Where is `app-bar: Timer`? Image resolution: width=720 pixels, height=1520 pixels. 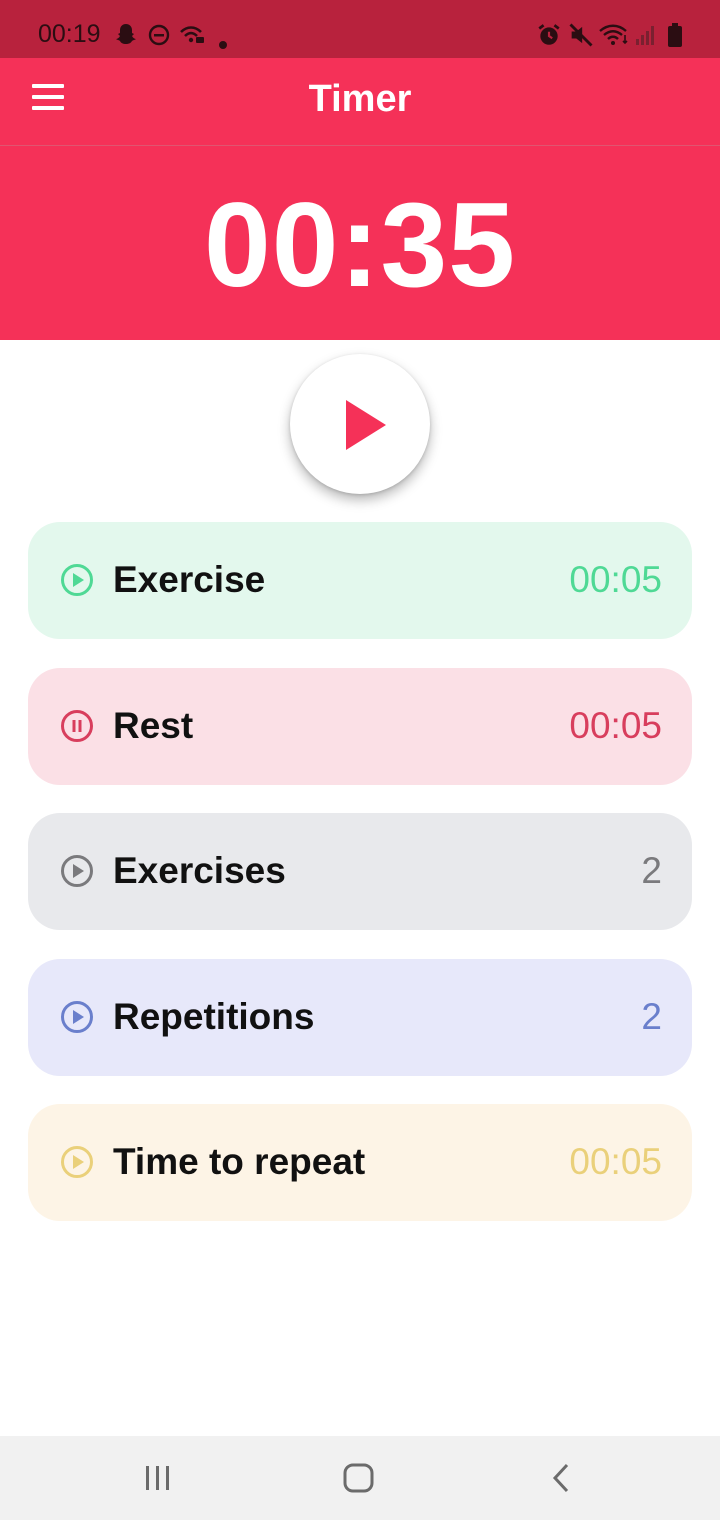
app-bar: Timer is located at coordinates (360, 102).